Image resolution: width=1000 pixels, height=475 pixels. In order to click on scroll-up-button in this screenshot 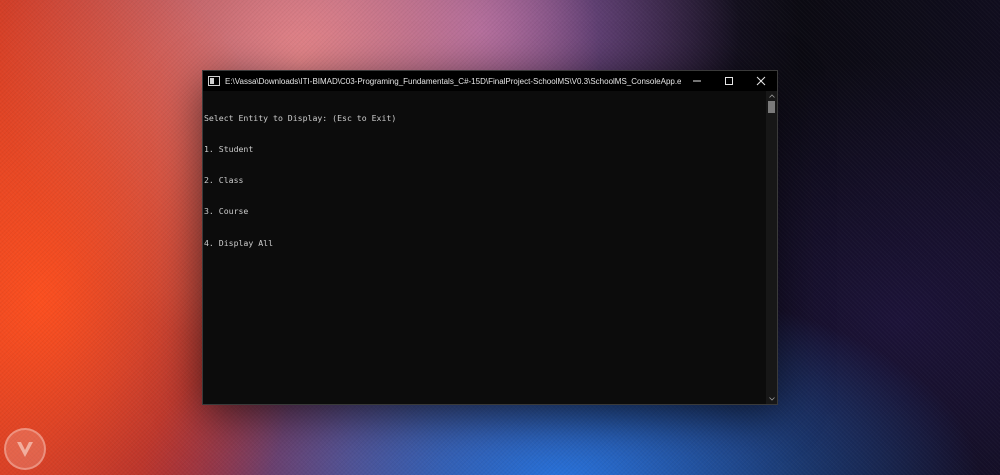, I will do `click(771, 96)`.